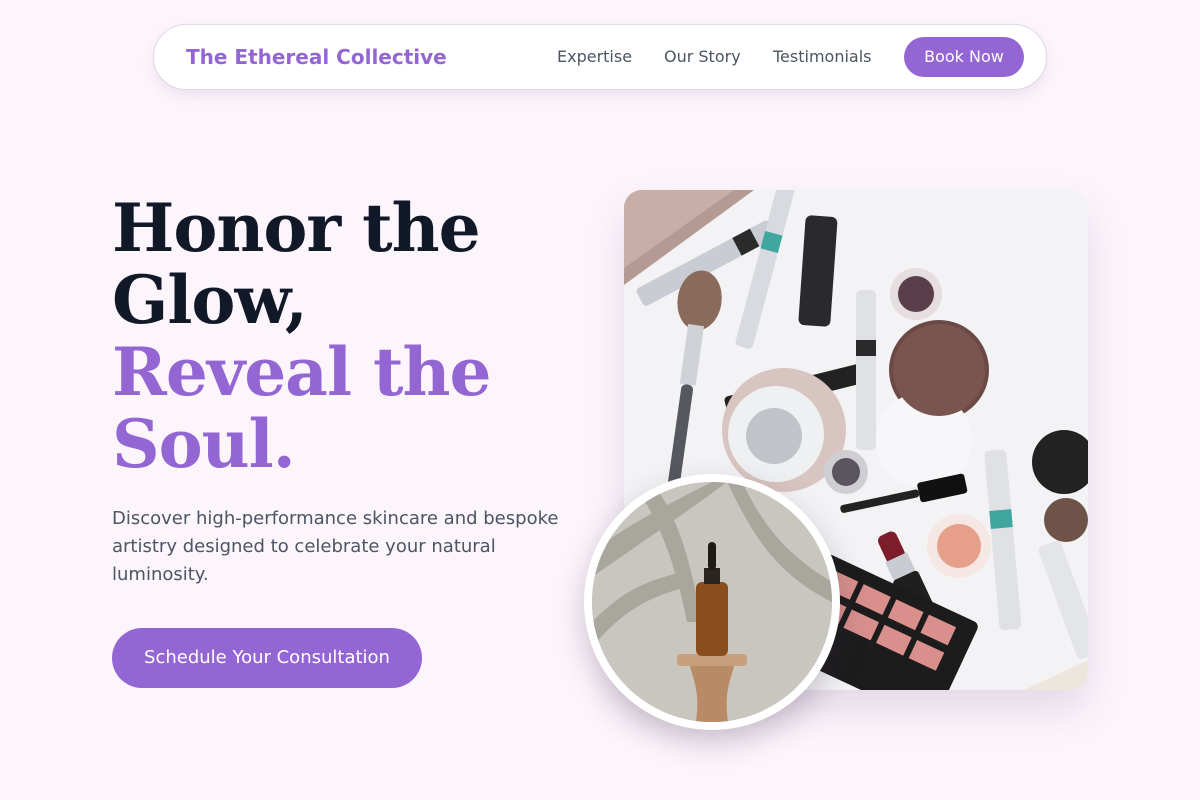 This screenshot has width=1200, height=800. I want to click on nav-link-testimonials: Testimonials, so click(822, 56).